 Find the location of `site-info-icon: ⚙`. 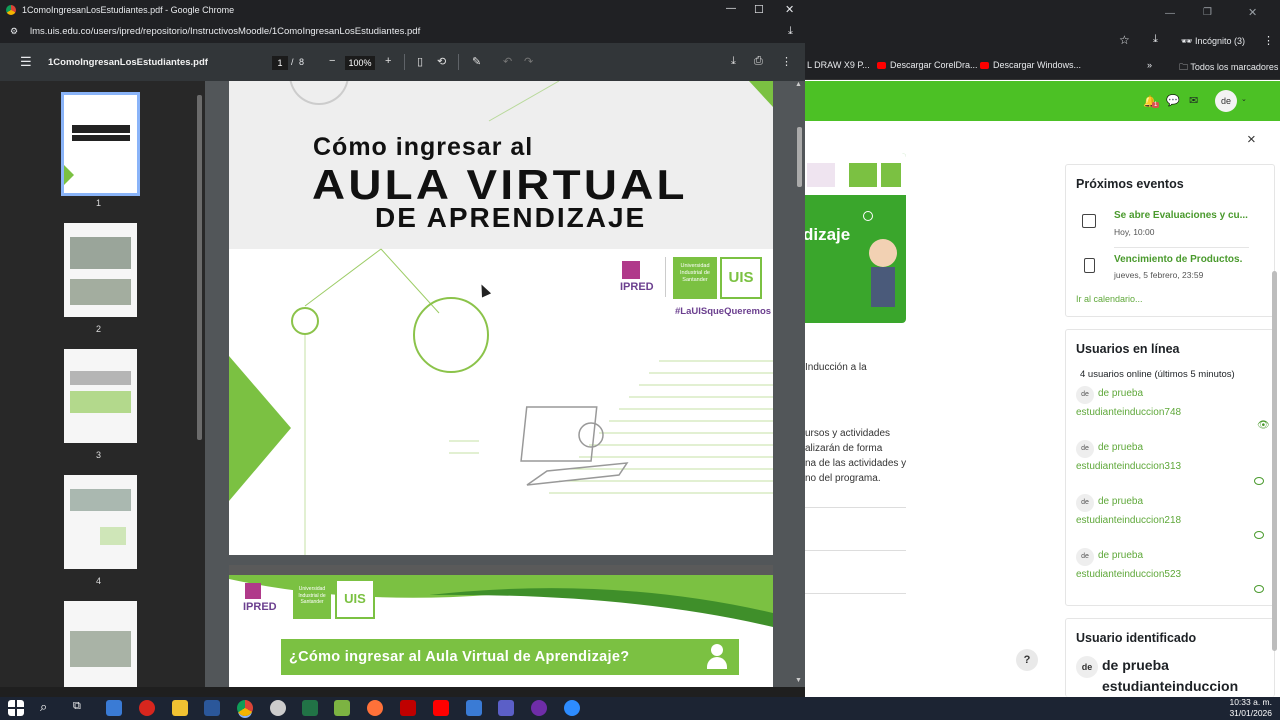

site-info-icon: ⚙ is located at coordinates (14, 31).